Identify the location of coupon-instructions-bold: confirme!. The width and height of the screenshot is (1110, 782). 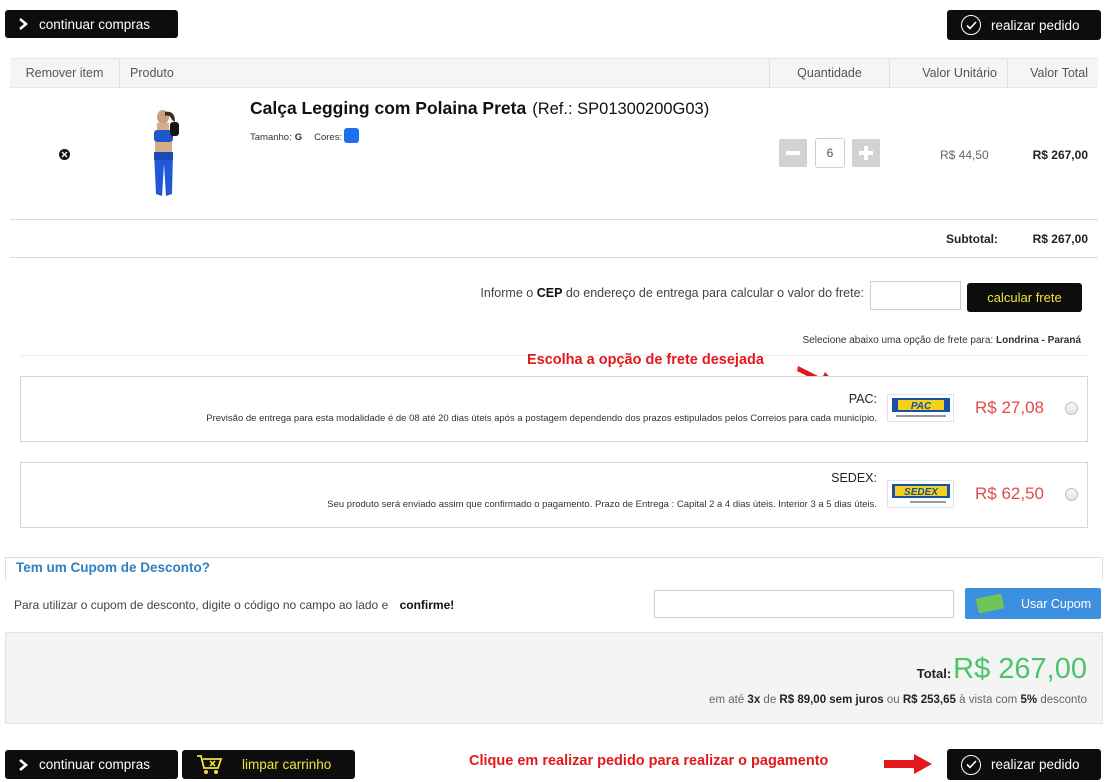
(427, 605).